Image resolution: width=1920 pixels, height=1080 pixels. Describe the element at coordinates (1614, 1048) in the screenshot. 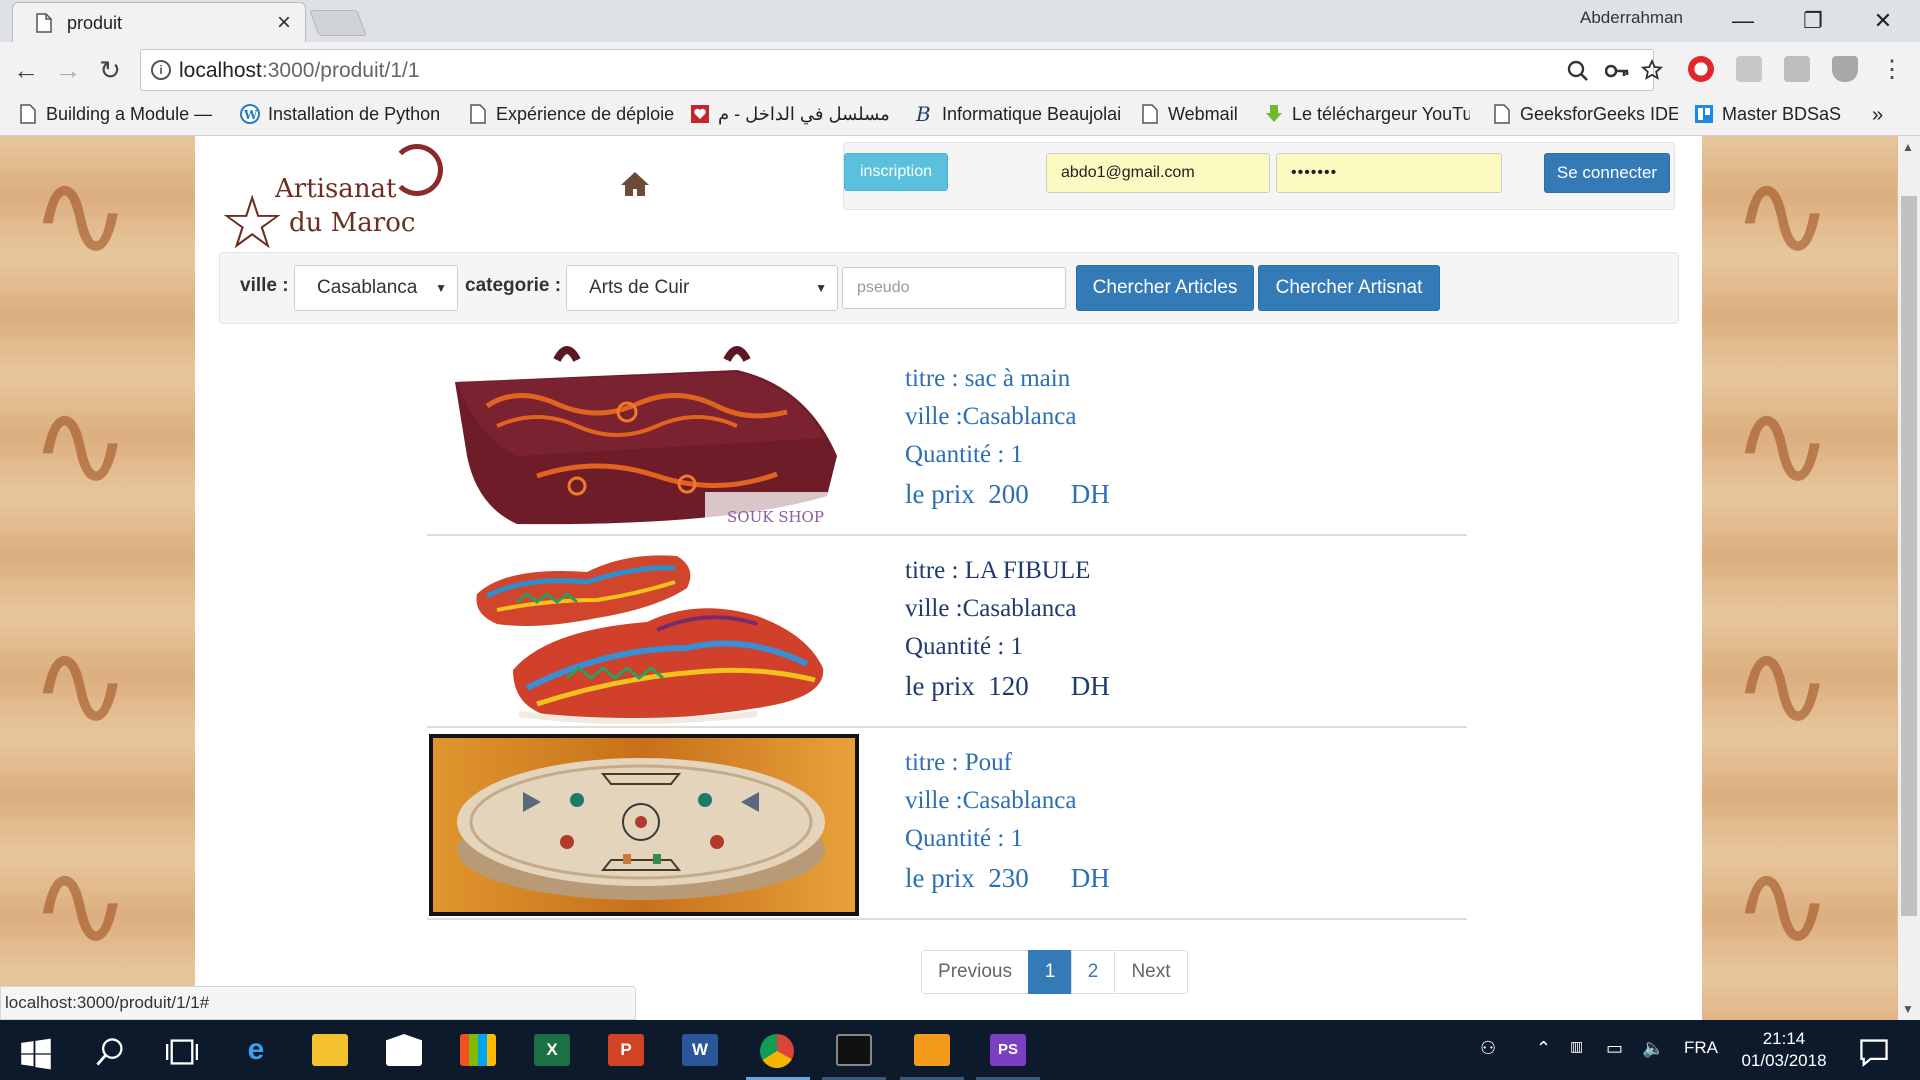

I see `battery-icon: ▭` at that location.